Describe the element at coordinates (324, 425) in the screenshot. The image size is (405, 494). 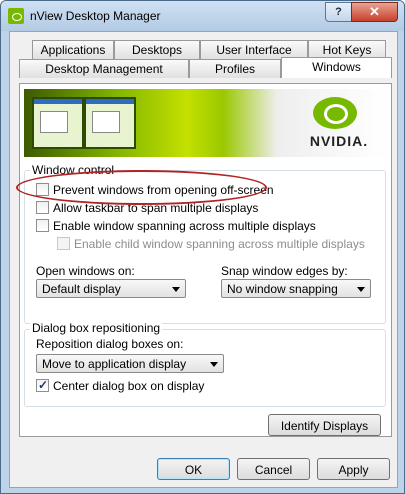
I see `identify-displays-button: Identify Displays` at that location.